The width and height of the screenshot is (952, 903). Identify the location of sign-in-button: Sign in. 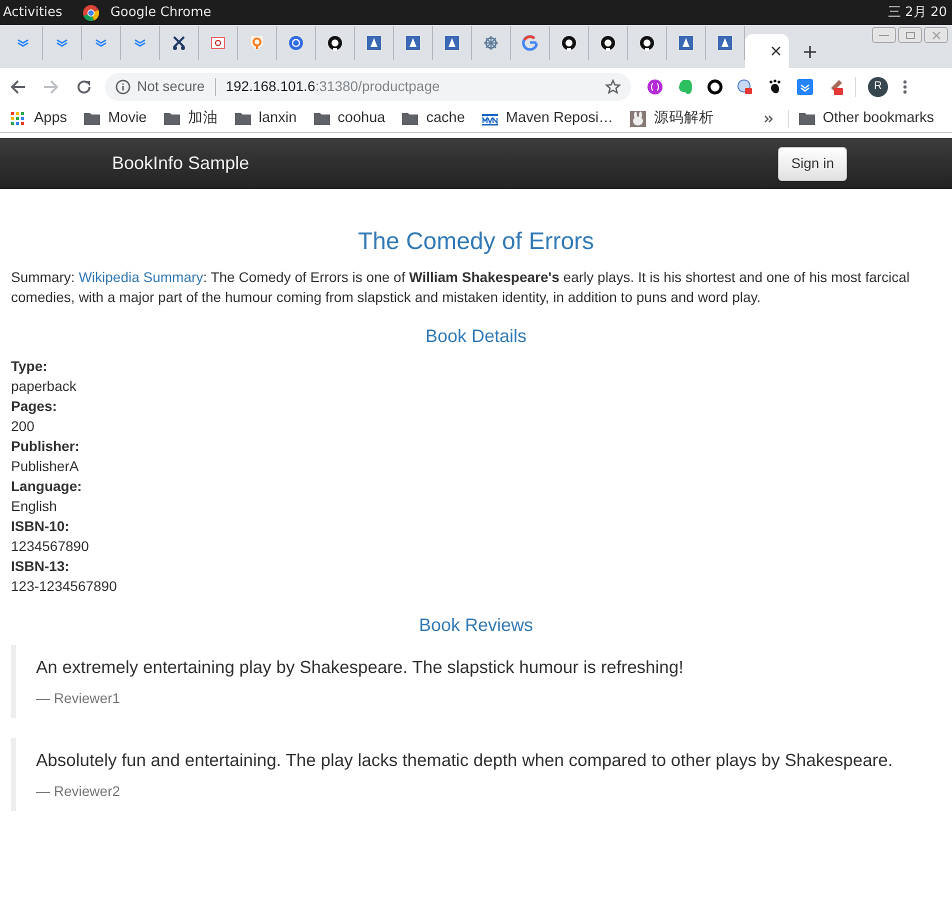
(812, 163).